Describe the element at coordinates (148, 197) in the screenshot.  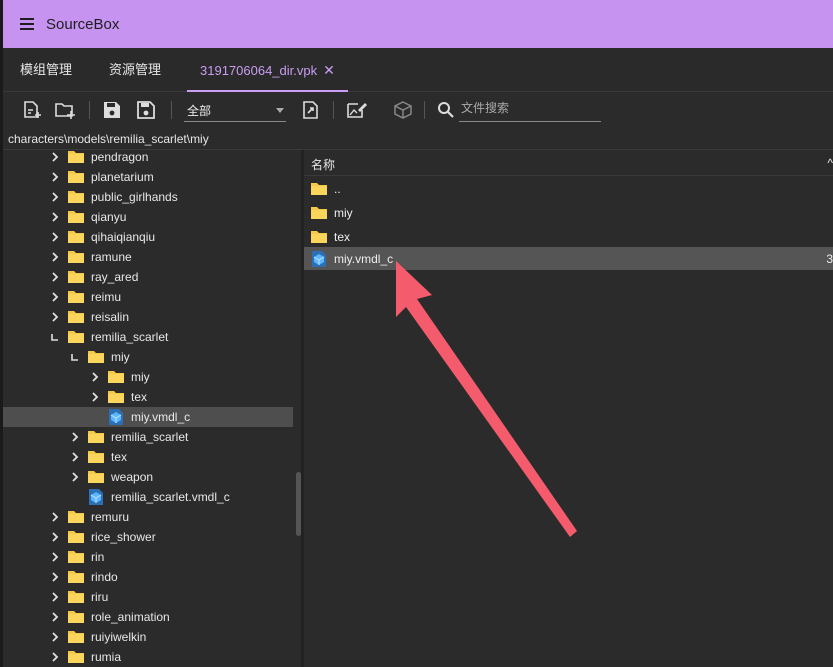
I see `tree-item: public_girlhands` at that location.